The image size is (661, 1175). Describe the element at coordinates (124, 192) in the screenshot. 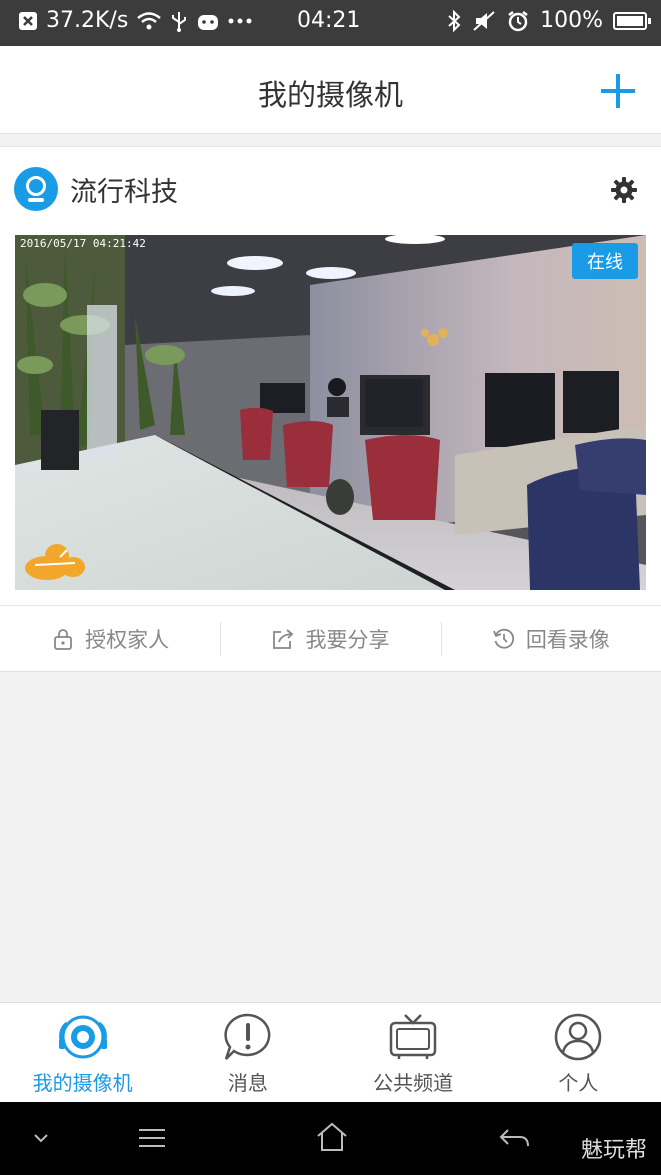

I see `camera-name: 流行科技` at that location.